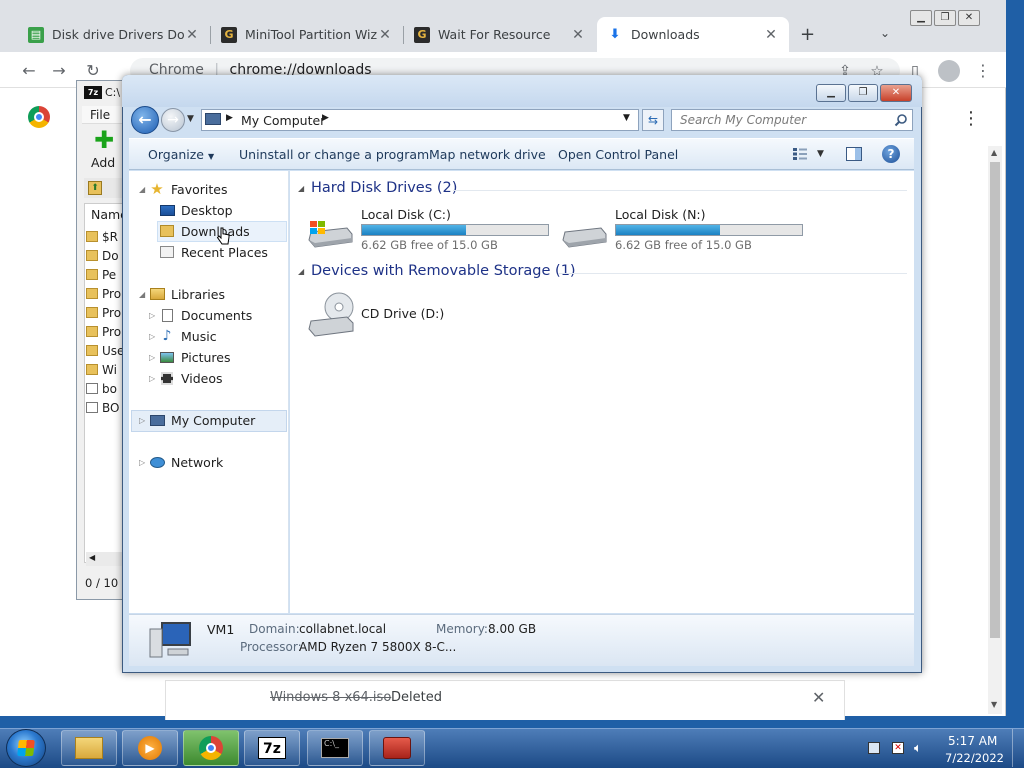 Image resolution: width=1024 pixels, height=768 pixels. I want to click on nav-my-computer: ▷ My Computer, so click(216, 420).